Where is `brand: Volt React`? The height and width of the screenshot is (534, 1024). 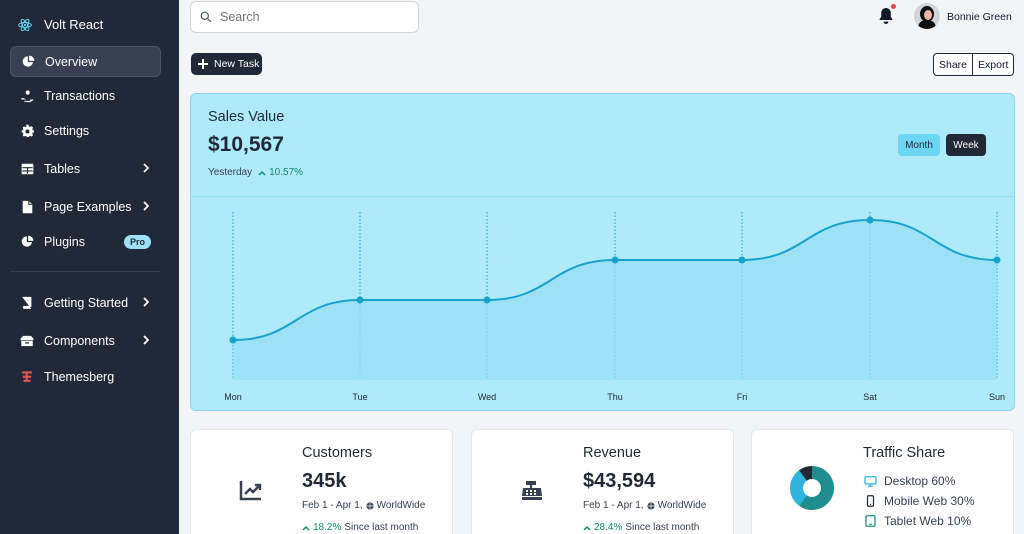
brand: Volt React is located at coordinates (60, 24).